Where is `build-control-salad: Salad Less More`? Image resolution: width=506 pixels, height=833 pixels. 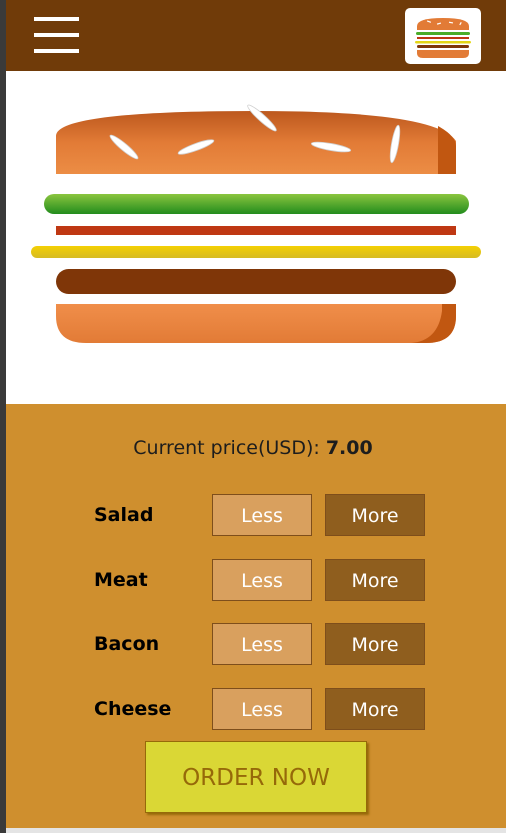
build-control-salad: Salad Less More is located at coordinates (253, 515).